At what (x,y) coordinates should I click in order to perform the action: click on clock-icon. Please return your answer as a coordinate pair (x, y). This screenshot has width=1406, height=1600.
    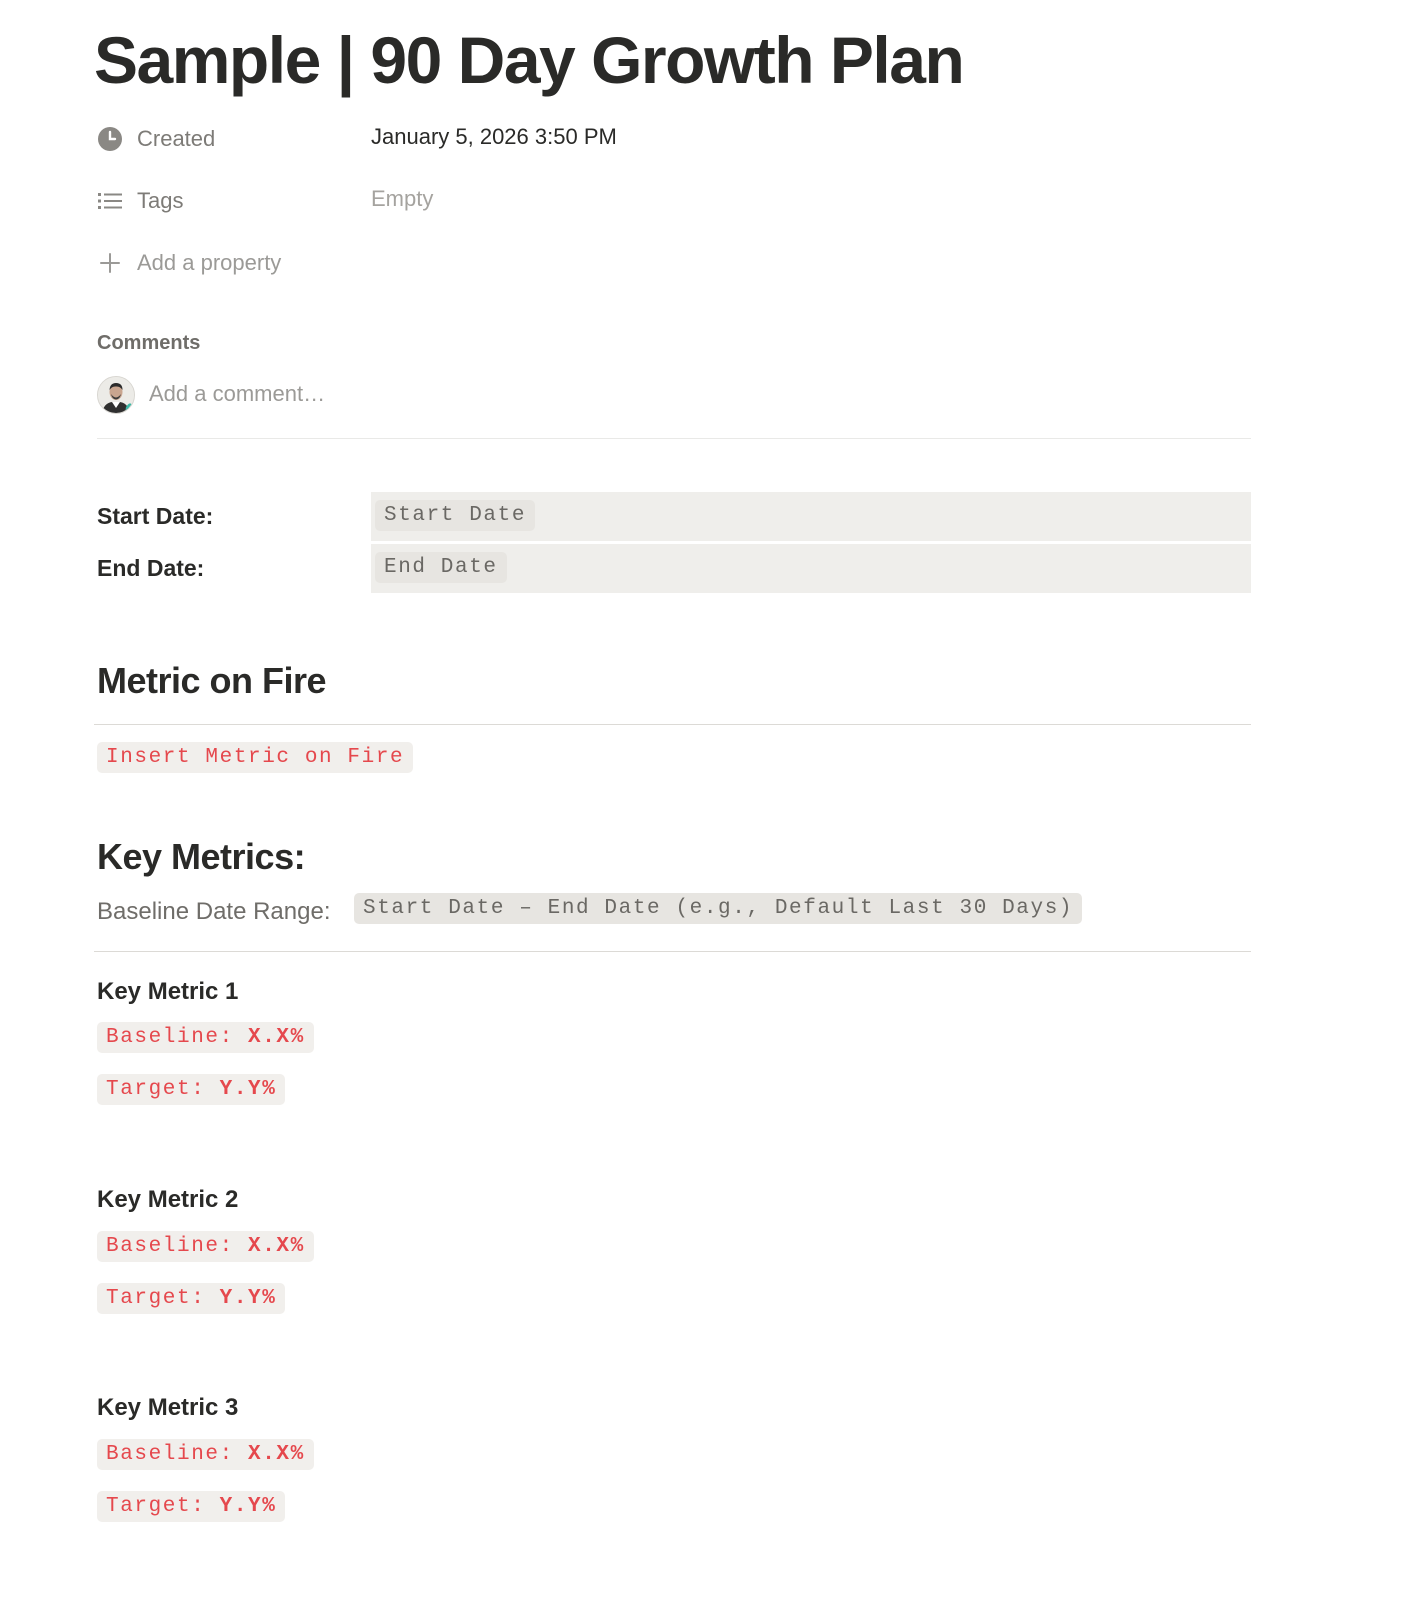
    Looking at the image, I should click on (110, 139).